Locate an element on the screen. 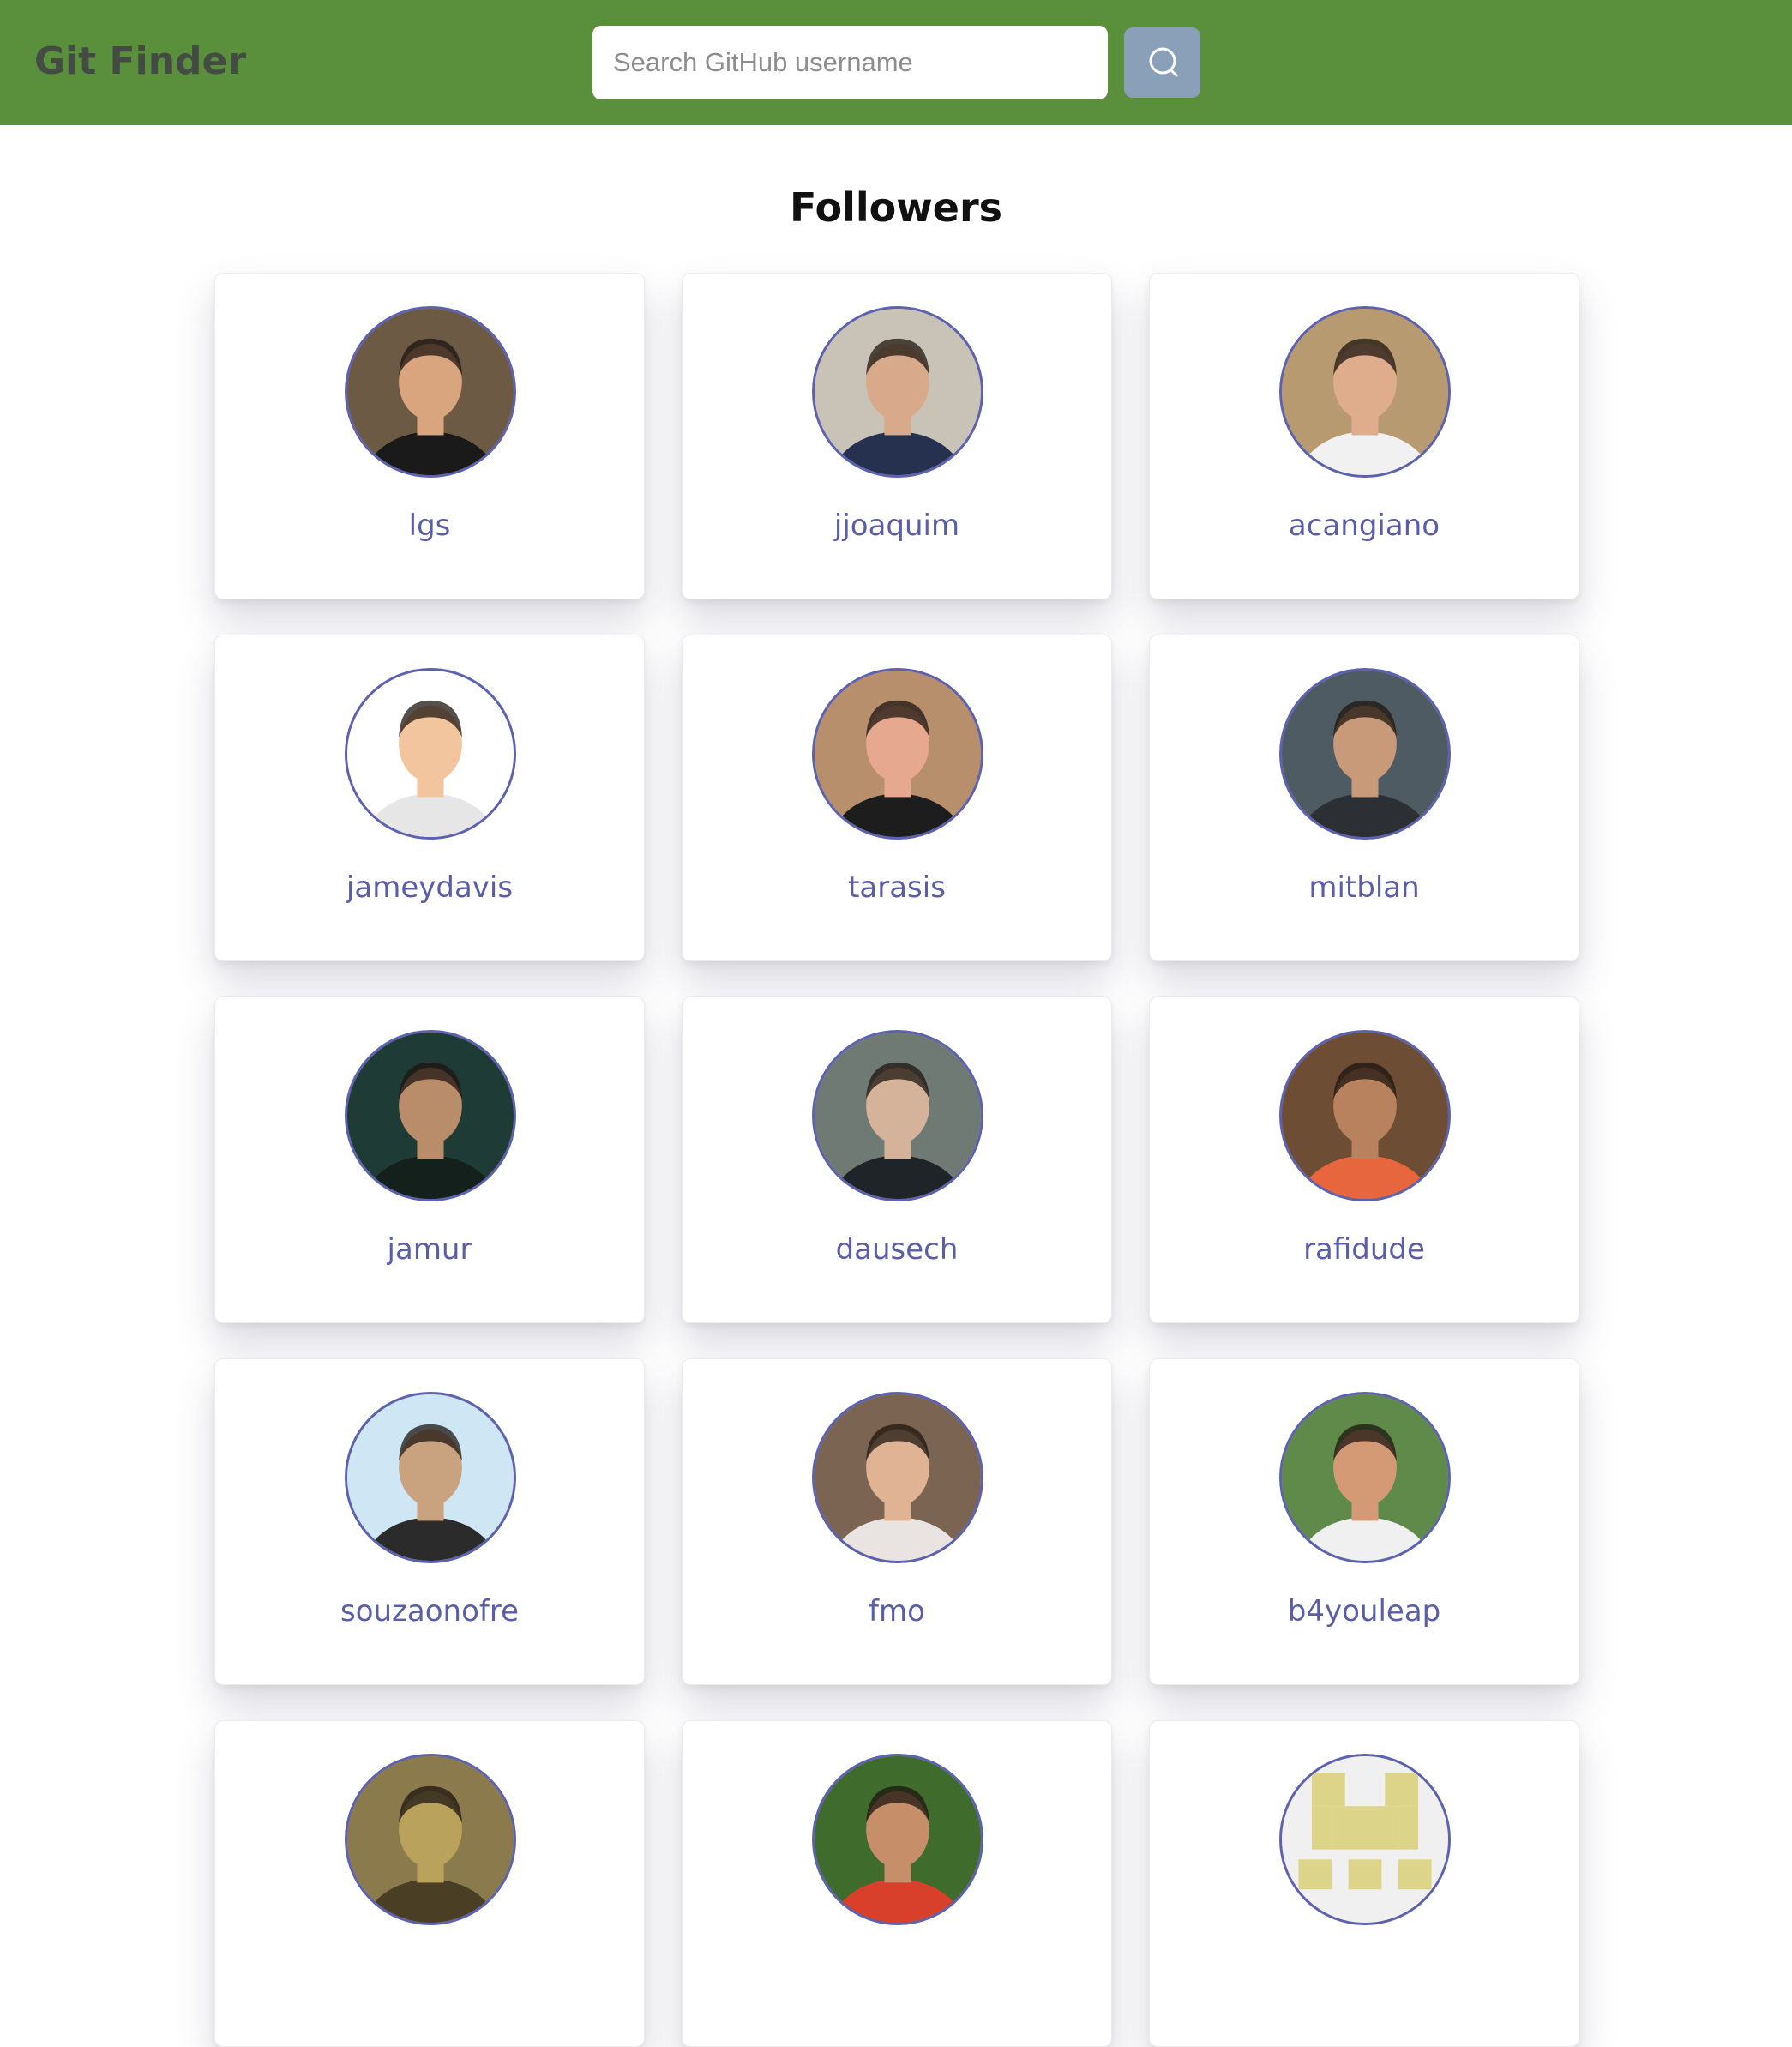 The height and width of the screenshot is (2047, 1792). follower-card: jamur is located at coordinates (429, 1159).